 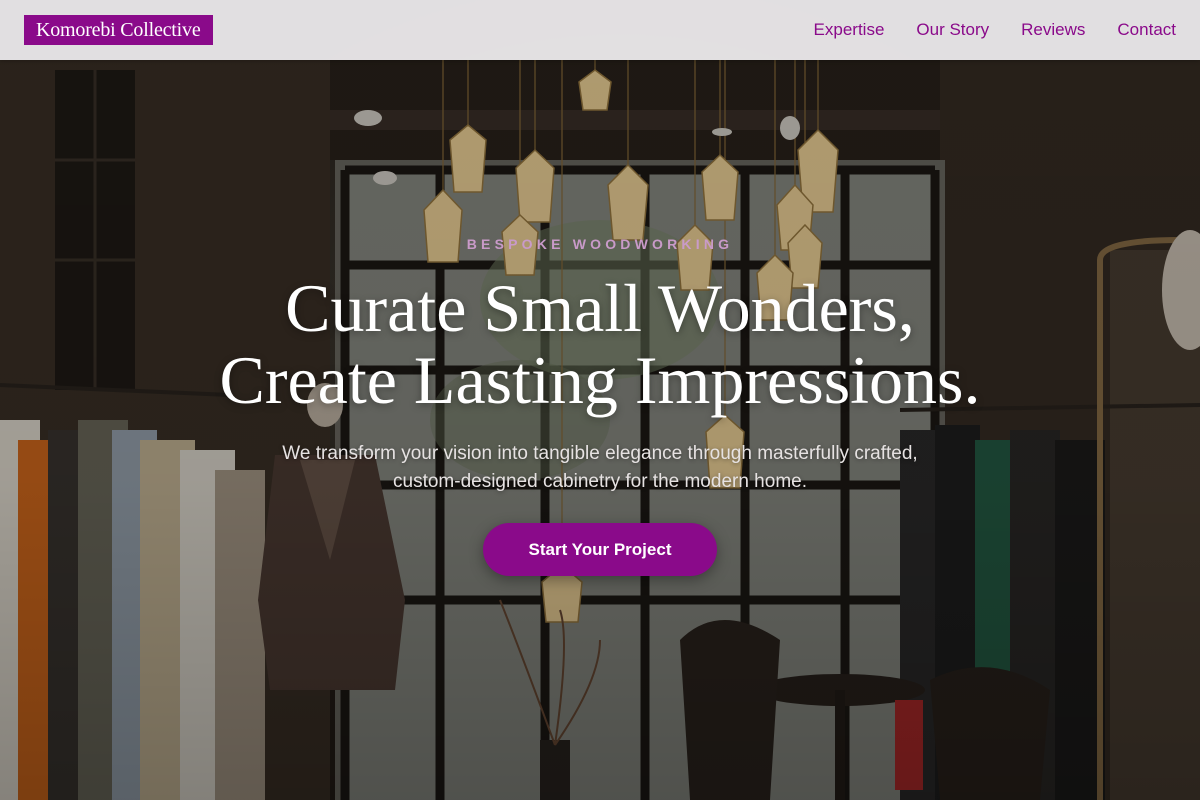 I want to click on nav-link-contact: Contact, so click(x=1146, y=30).